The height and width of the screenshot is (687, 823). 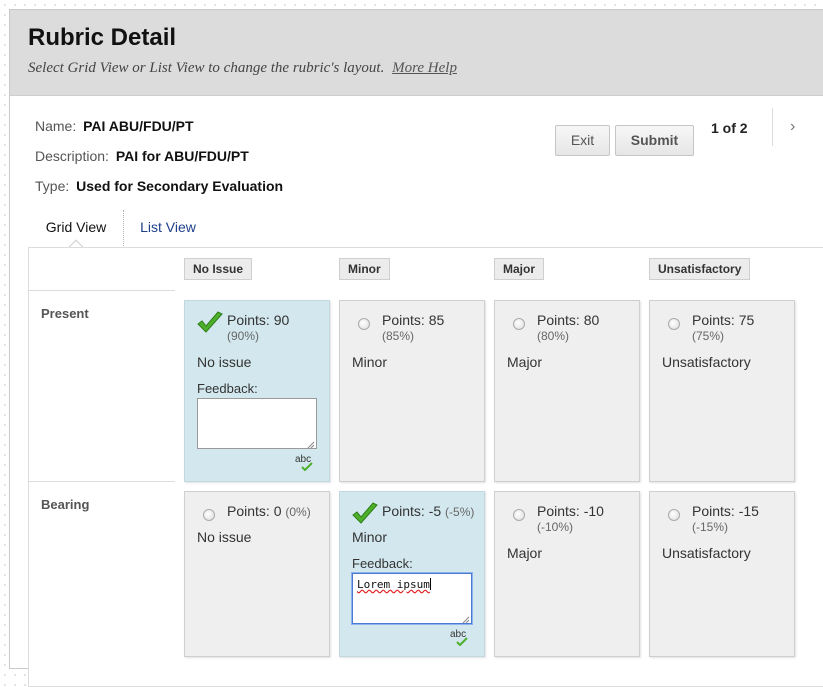 I want to click on page-counter: 1 of 2, so click(x=729, y=128).